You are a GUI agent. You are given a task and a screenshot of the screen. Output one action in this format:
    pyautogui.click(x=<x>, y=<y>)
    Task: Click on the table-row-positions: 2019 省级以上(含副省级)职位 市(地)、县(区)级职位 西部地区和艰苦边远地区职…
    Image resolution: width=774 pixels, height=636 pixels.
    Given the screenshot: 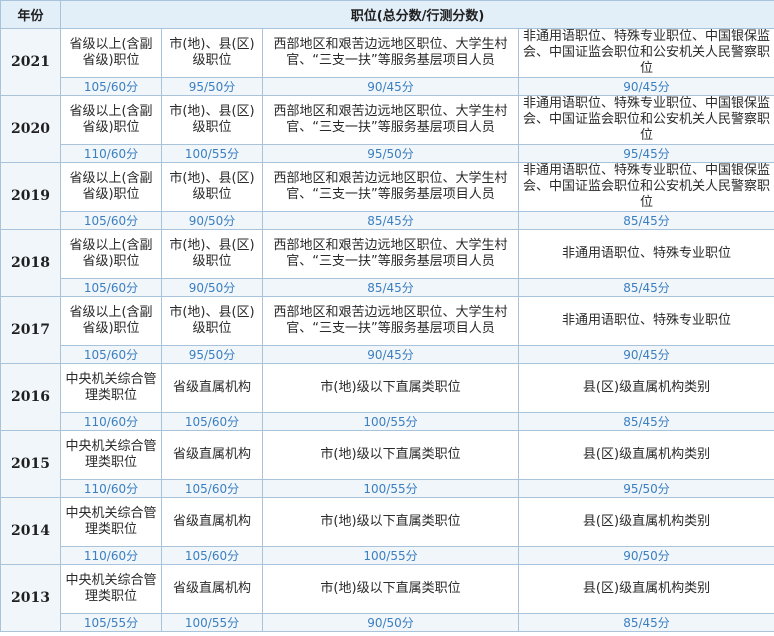 What is the action you would take?
    pyautogui.click(x=387, y=196)
    